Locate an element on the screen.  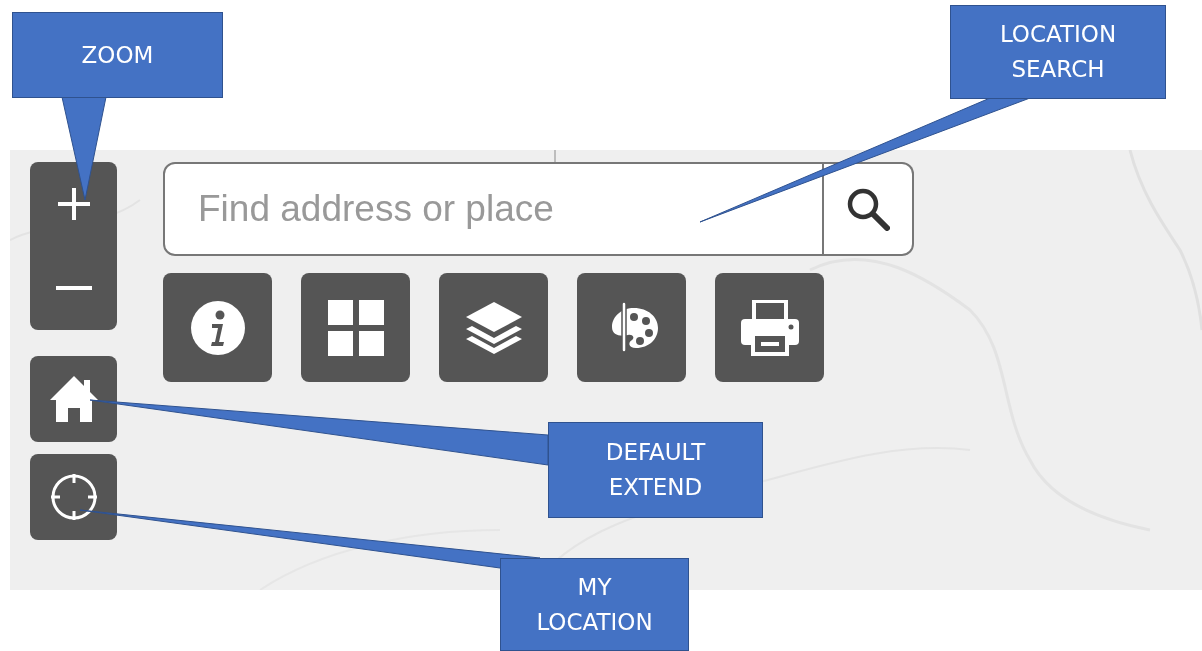
layers-icon is located at coordinates (493, 327).